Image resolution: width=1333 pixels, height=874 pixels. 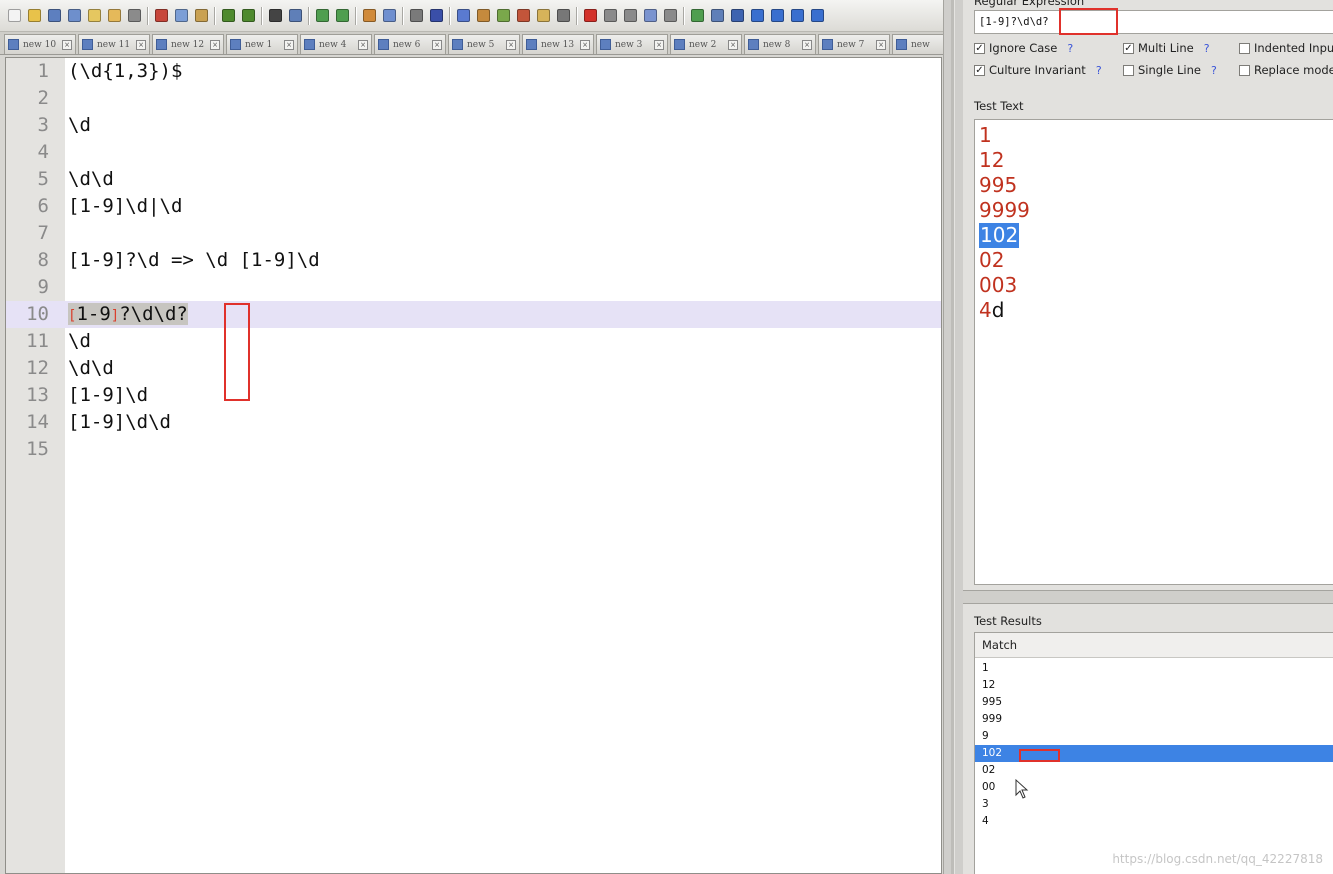 I want to click on save-all-button, so click(x=74, y=16).